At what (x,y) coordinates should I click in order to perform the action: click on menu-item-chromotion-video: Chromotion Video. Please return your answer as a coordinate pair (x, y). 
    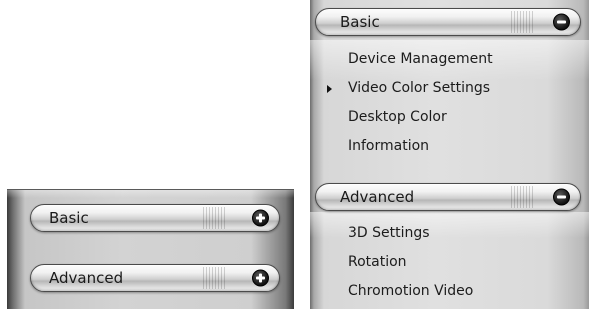
    Looking at the image, I should click on (410, 291).